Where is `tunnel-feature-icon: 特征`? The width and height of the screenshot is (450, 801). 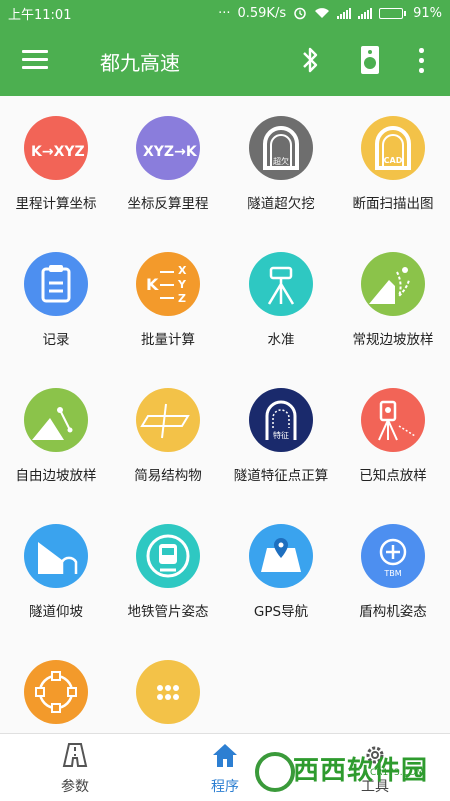 tunnel-feature-icon: 特征 is located at coordinates (281, 420).